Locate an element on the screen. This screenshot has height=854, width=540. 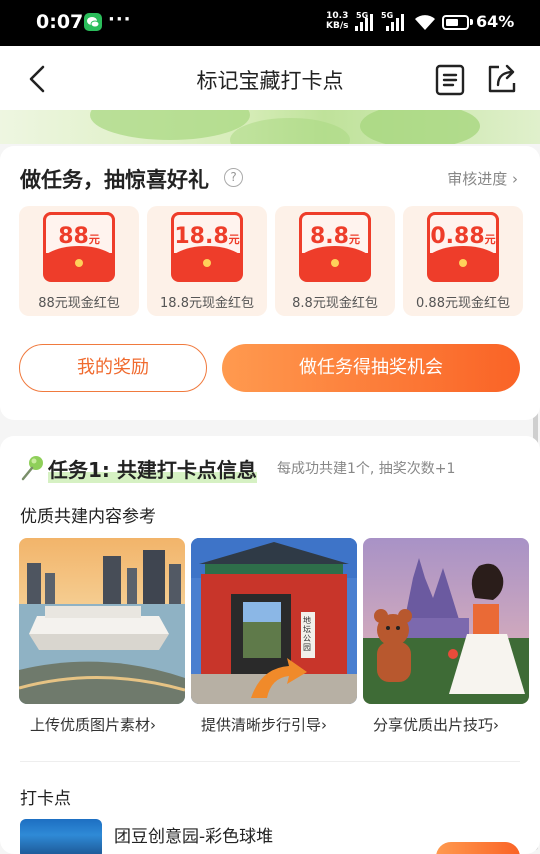
reference-caption: 提供清晰步行引导› is located at coordinates (264, 724).